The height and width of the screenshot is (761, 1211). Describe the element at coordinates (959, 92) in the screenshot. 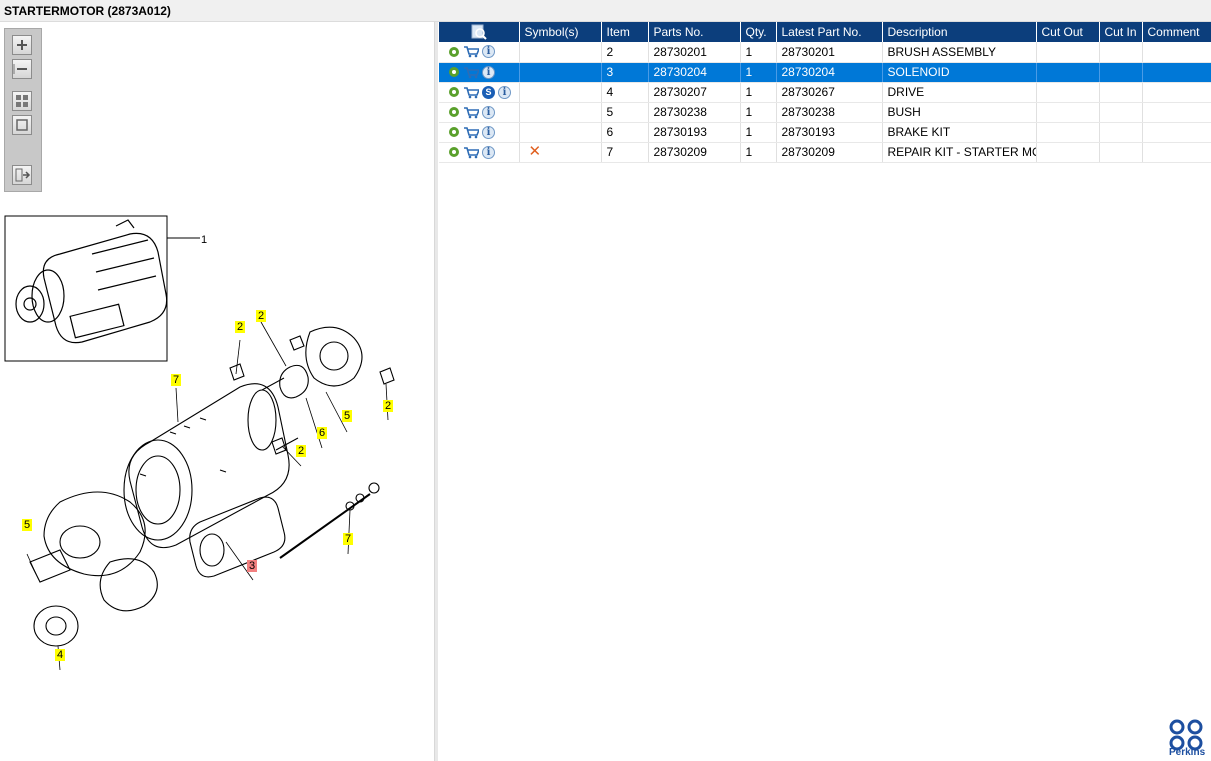

I see `cell-description: DRIVE` at that location.